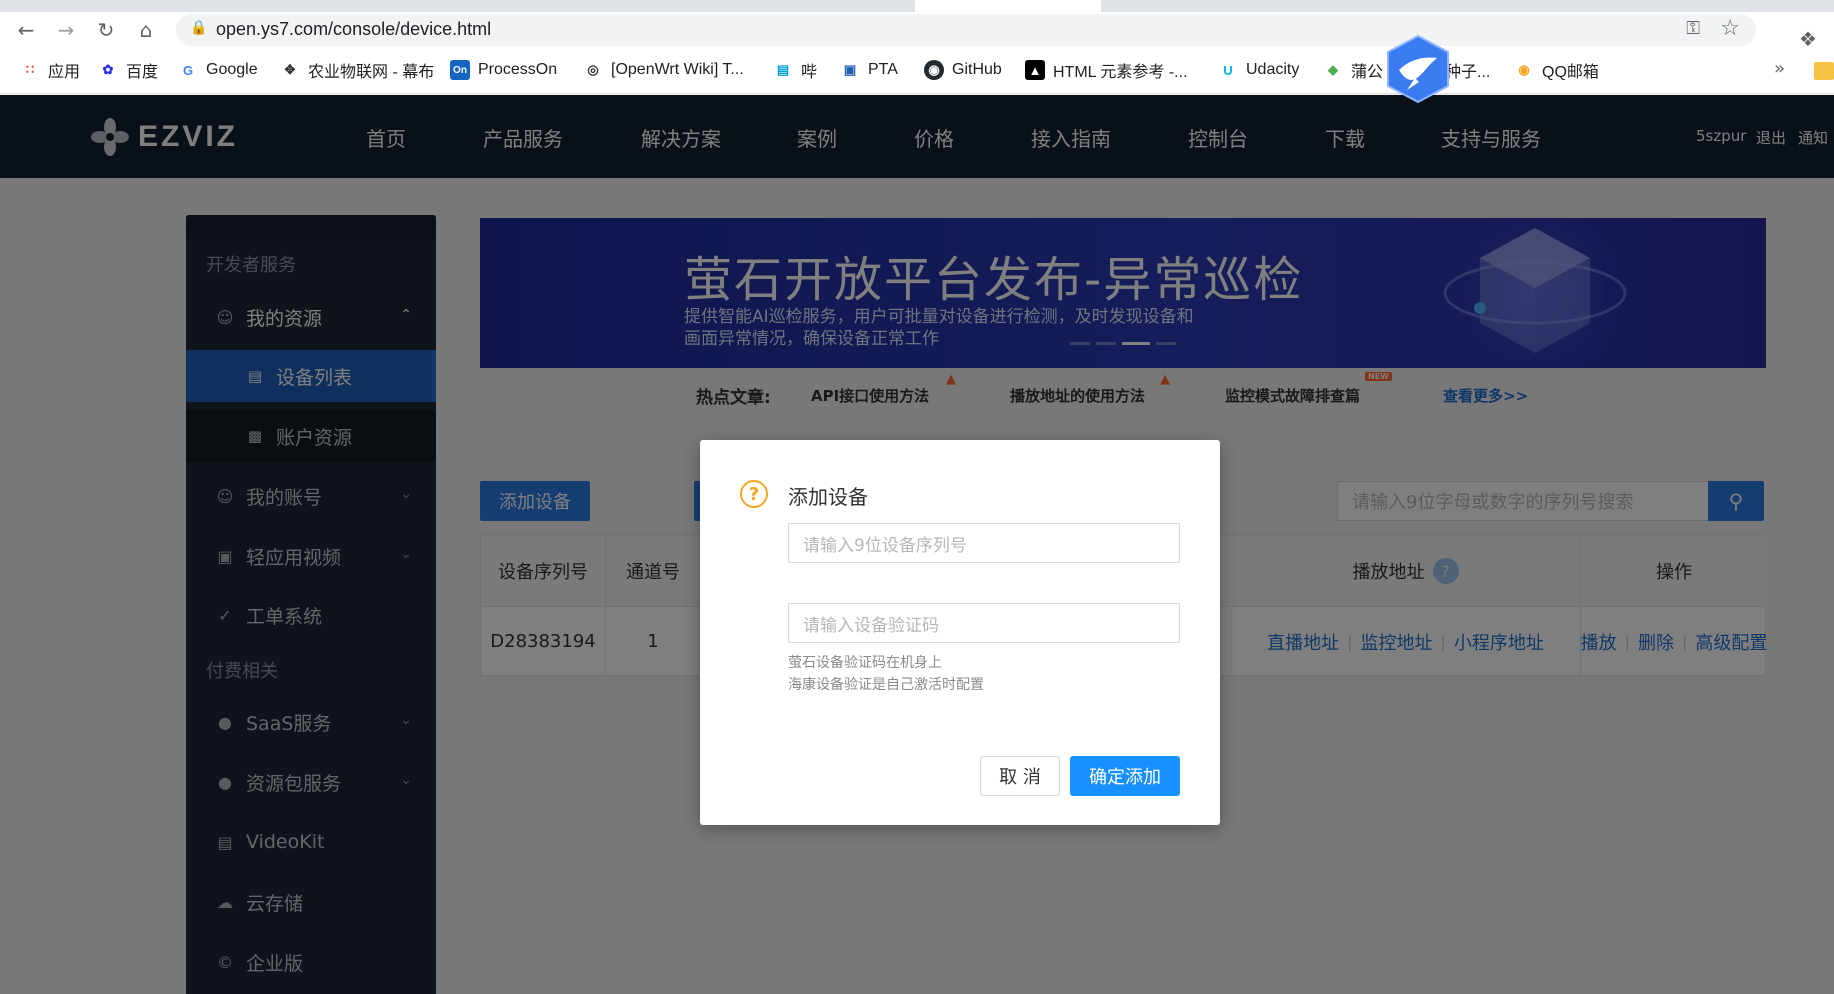 This screenshot has height=994, width=1834. Describe the element at coordinates (828, 497) in the screenshot. I see `dialog-title: 添加设备` at that location.